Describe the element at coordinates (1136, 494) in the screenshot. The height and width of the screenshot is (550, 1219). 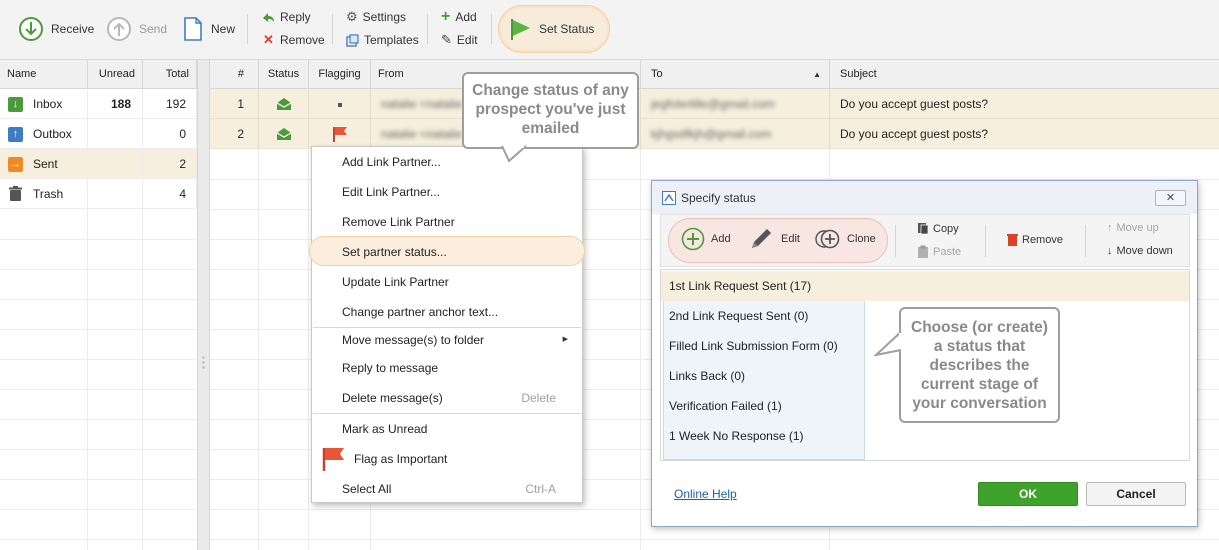
I see `cancel-button: Cancel` at that location.